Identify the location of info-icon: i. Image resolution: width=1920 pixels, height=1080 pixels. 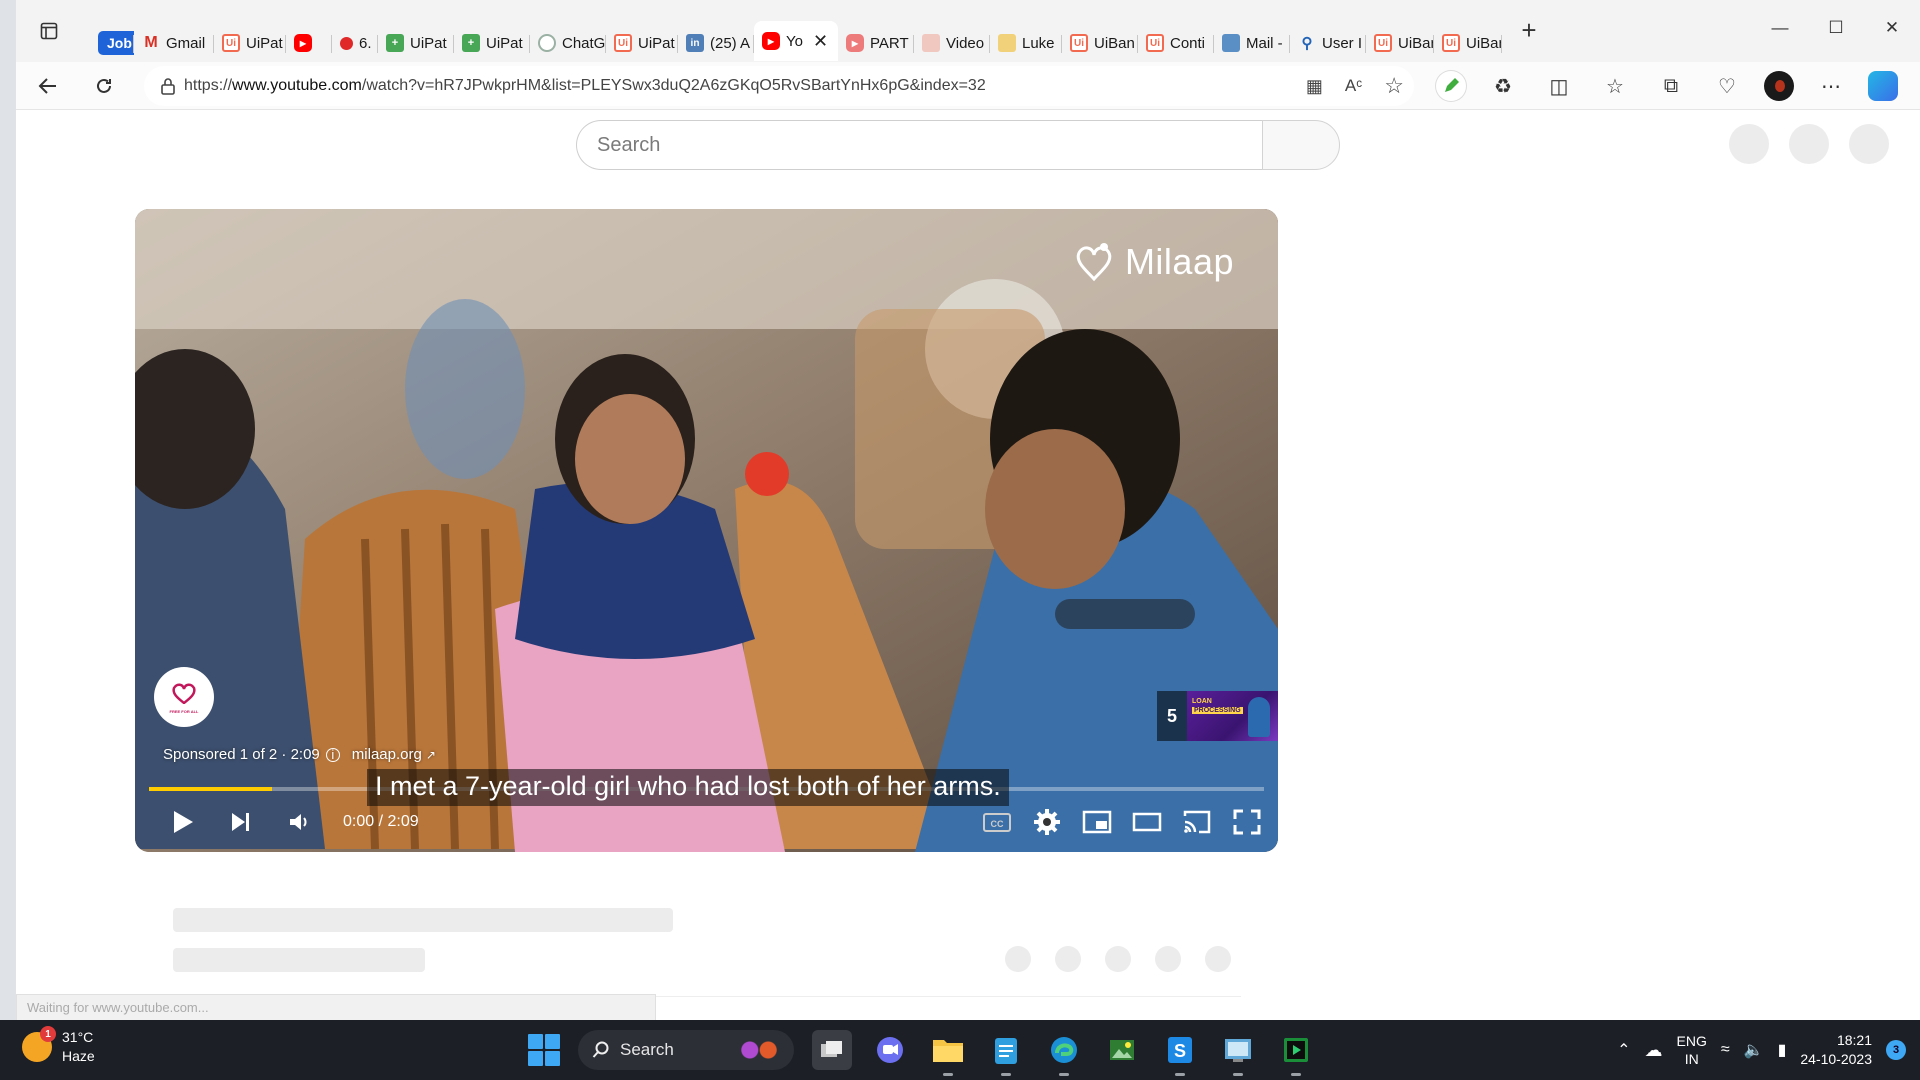
(332, 754).